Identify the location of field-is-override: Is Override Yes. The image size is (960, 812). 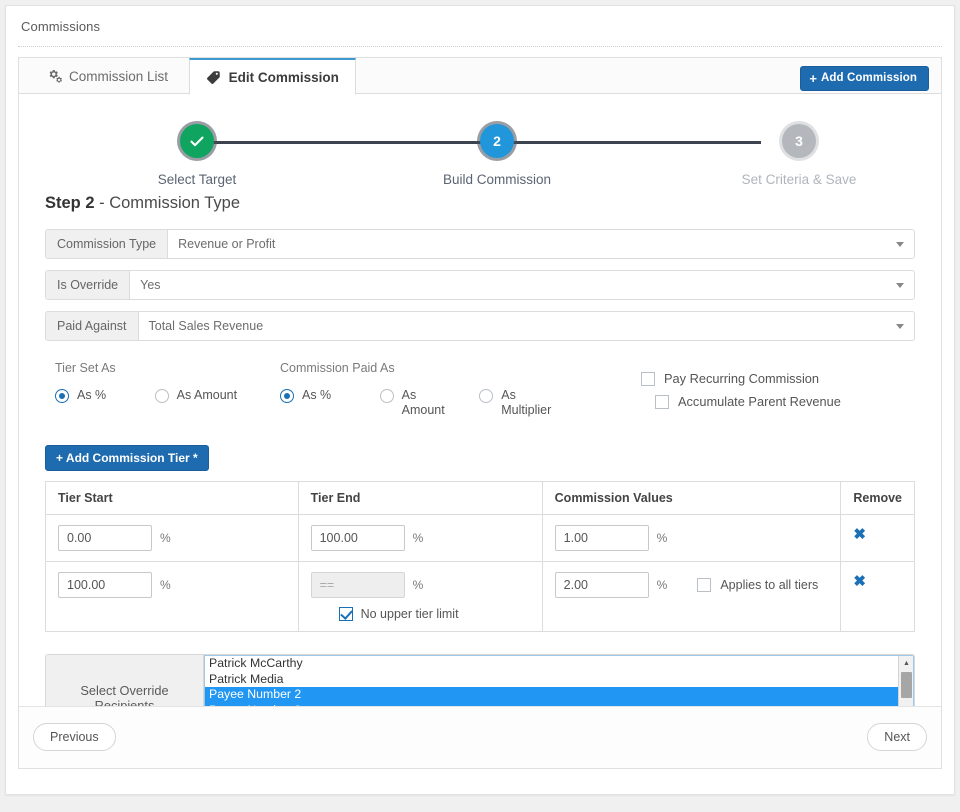
(480, 285).